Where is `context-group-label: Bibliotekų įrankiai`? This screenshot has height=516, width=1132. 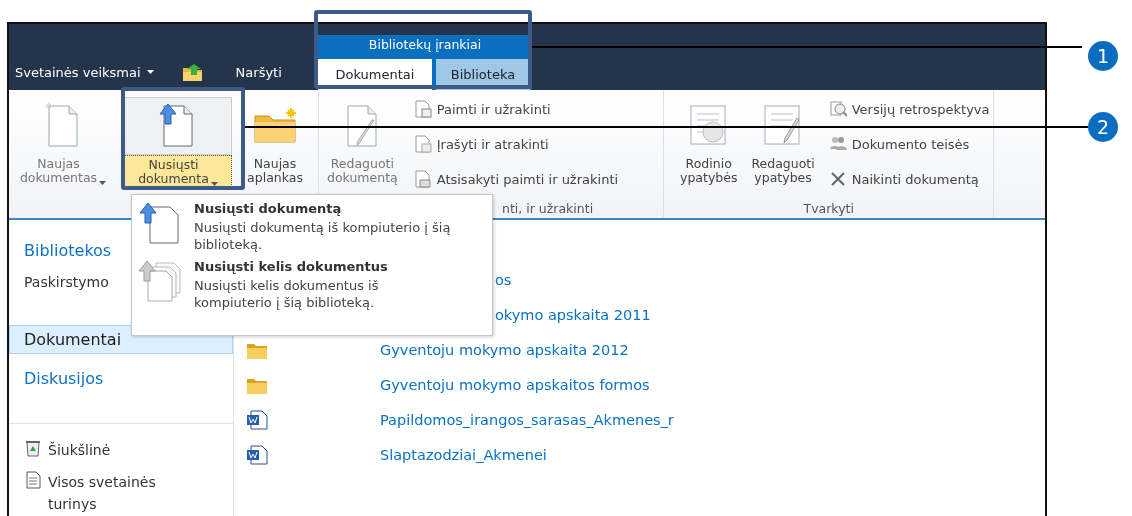 context-group-label: Bibliotekų įrankiai is located at coordinates (425, 45).